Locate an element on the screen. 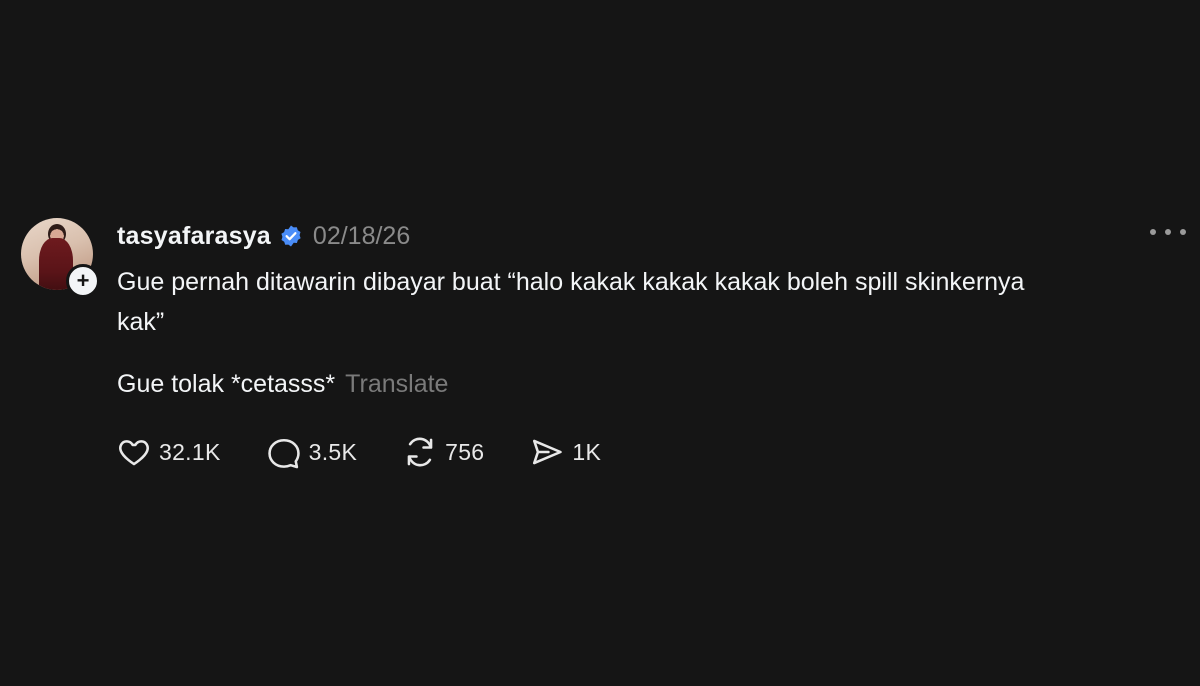  more-dots-icon is located at coordinates (1168, 232).